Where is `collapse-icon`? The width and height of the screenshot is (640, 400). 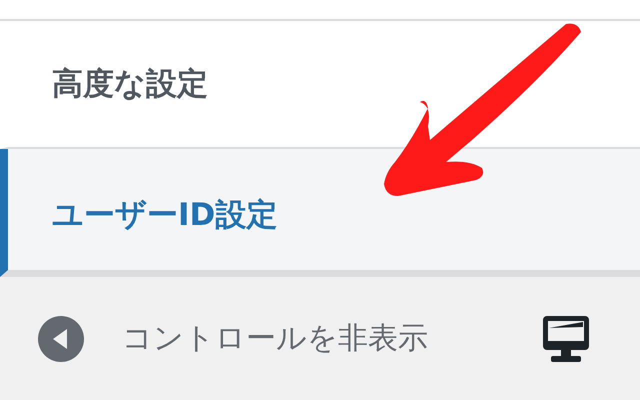
collapse-icon is located at coordinates (61, 339).